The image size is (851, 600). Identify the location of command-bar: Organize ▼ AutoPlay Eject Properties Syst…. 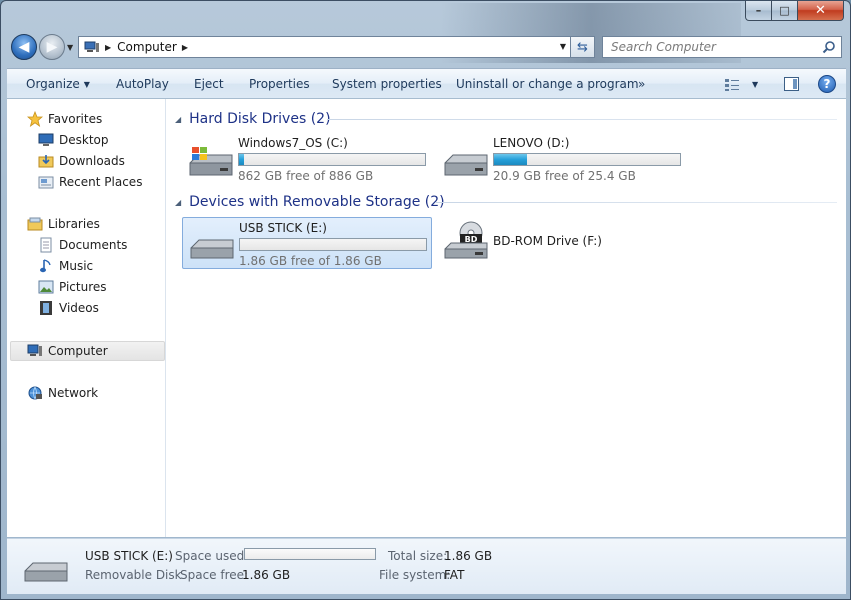
(426, 83).